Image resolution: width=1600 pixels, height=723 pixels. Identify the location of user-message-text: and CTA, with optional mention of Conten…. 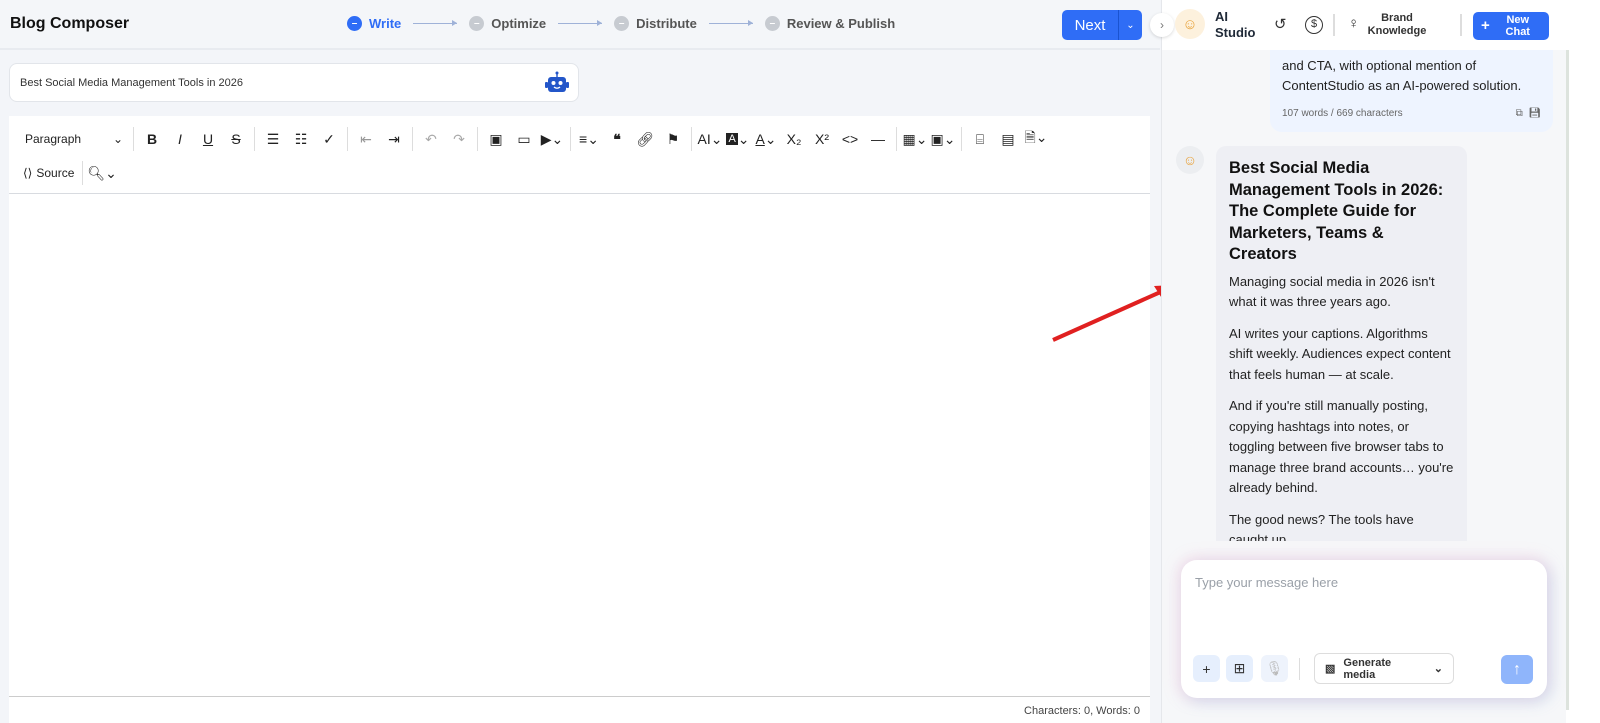
(1402, 75).